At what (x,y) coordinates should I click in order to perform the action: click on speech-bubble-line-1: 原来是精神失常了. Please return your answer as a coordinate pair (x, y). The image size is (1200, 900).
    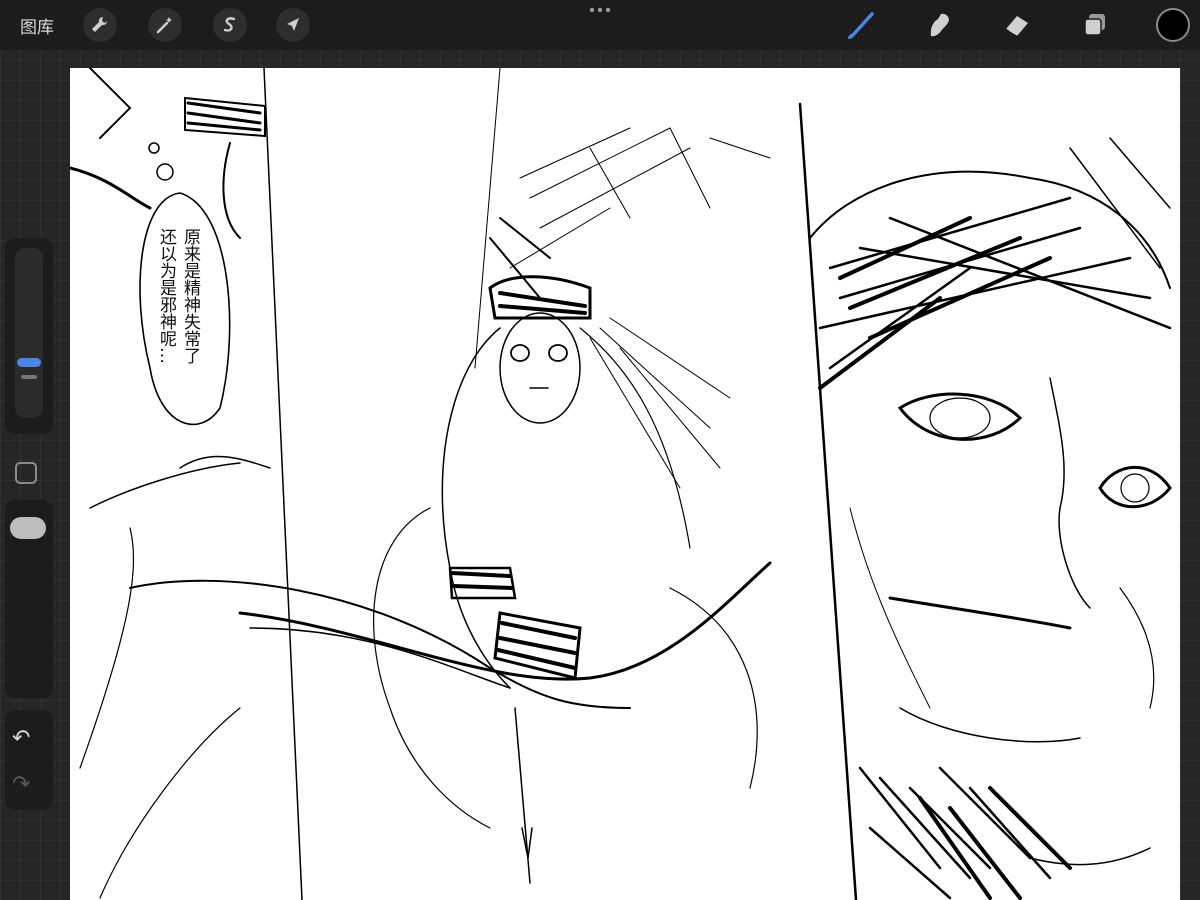
    Looking at the image, I should click on (190, 296).